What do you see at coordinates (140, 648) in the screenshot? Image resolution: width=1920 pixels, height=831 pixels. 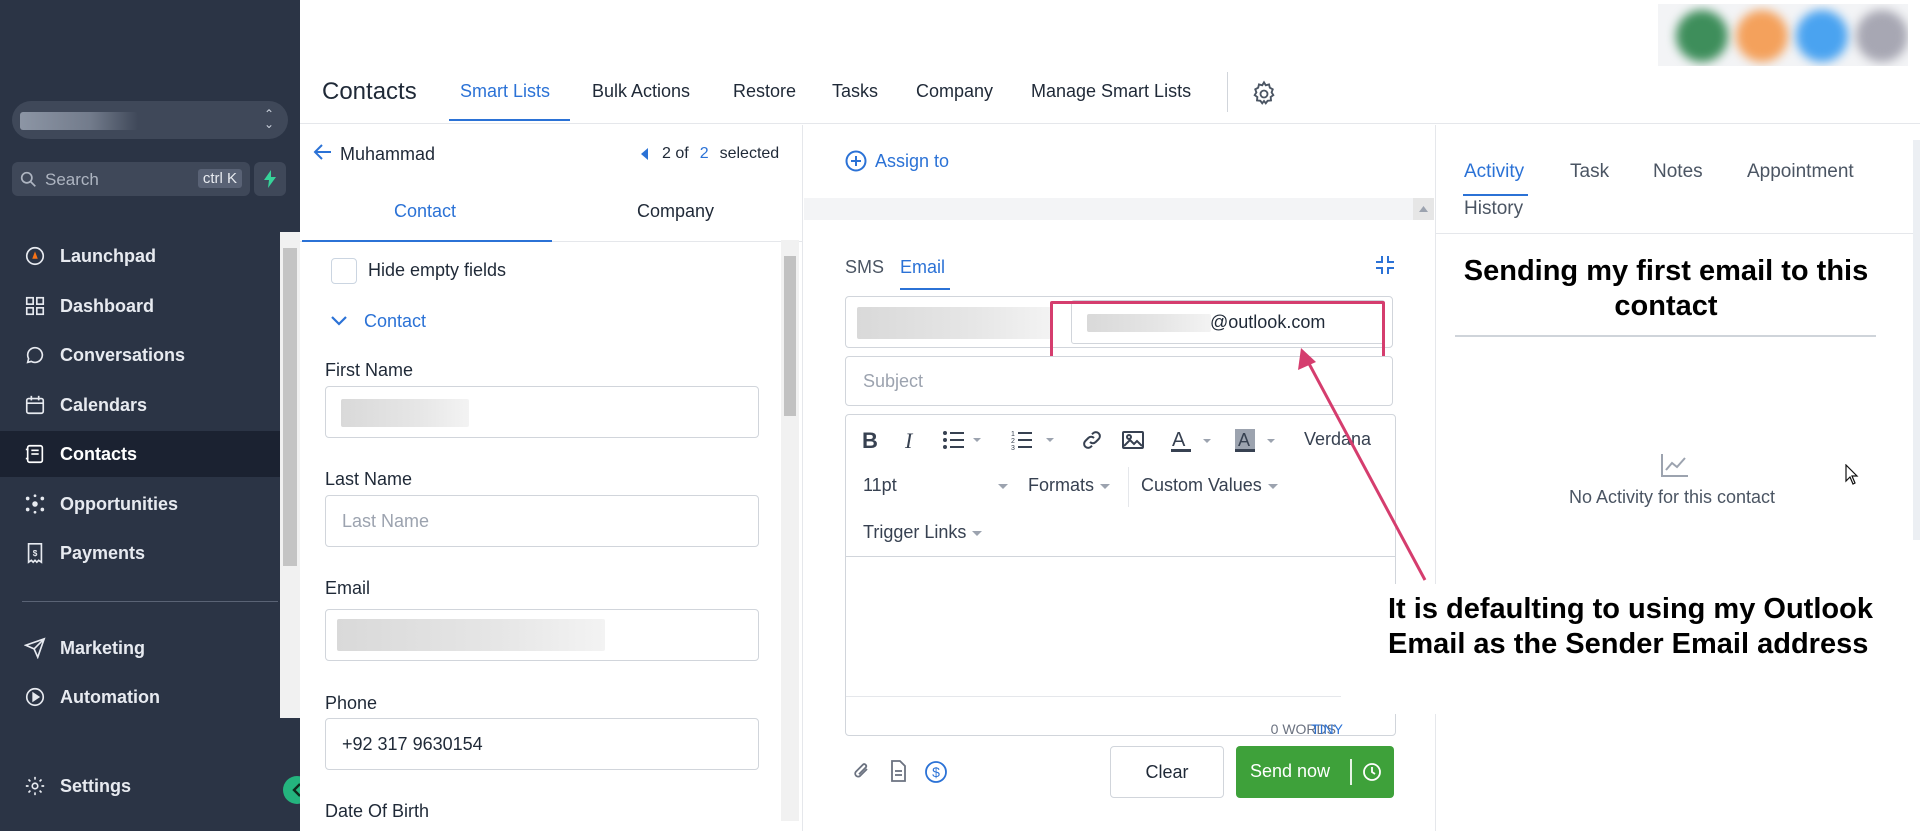 I see `sidebar-item-marketing: Marketing` at bounding box center [140, 648].